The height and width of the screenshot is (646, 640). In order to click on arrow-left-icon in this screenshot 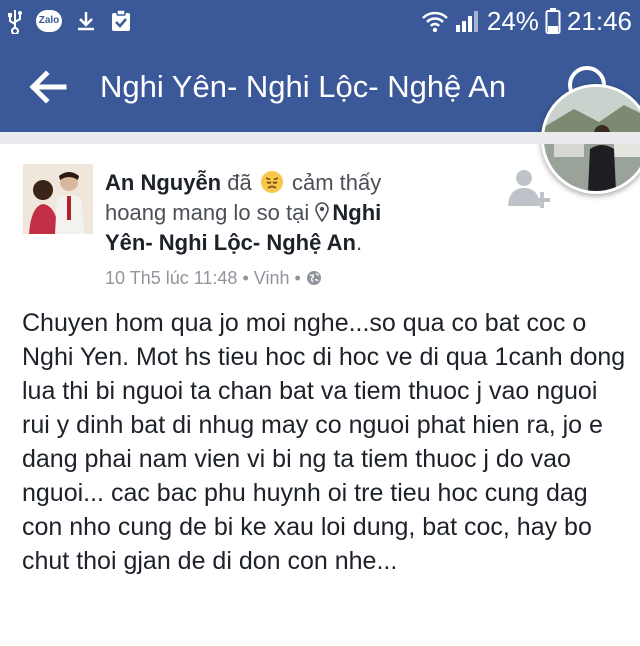, I will do `click(48, 87)`.